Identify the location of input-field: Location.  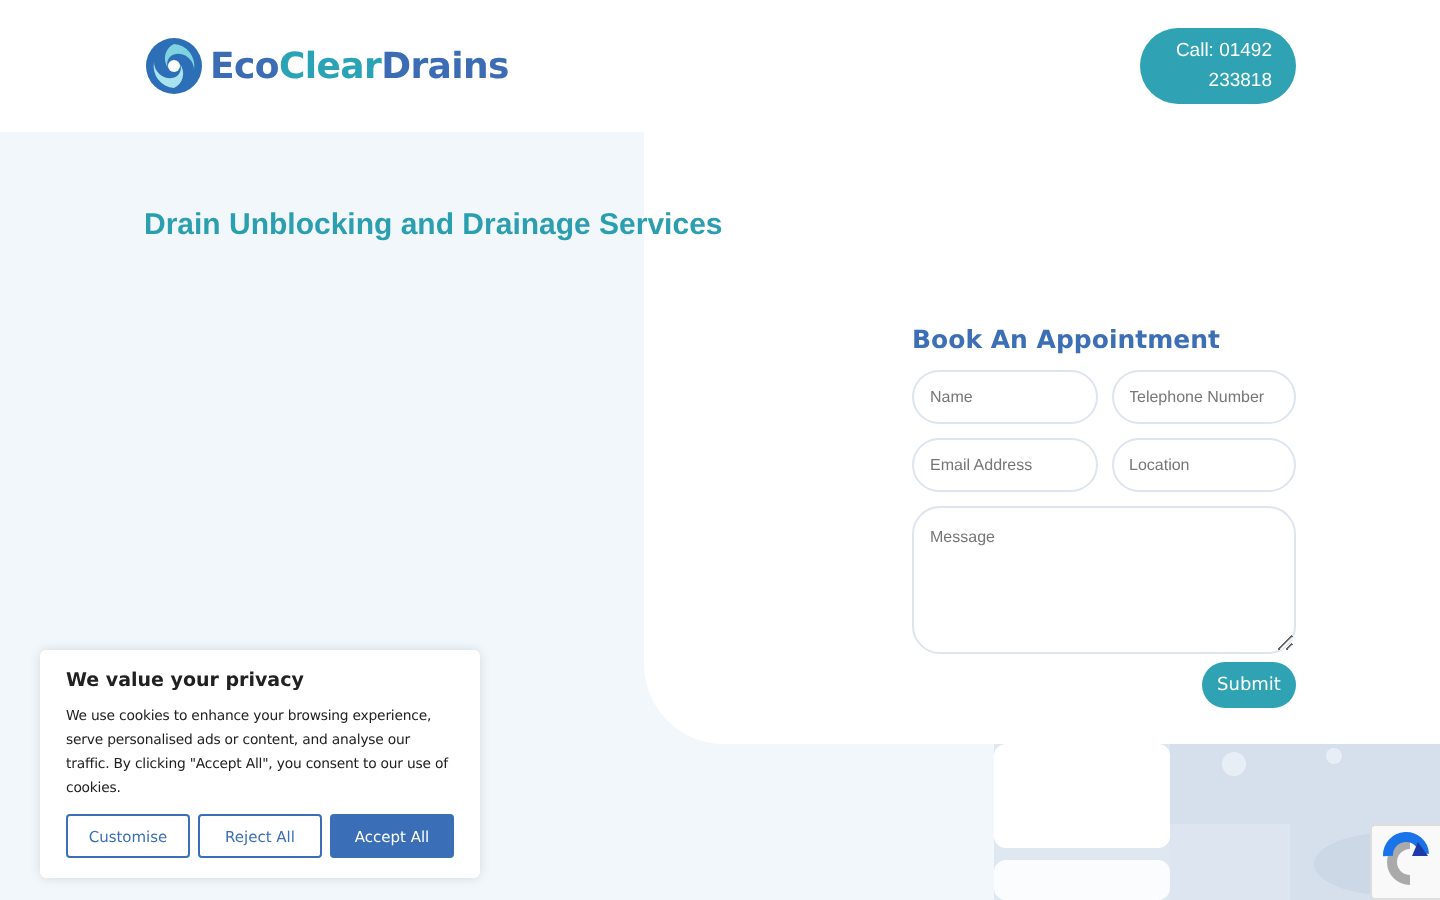
(1203, 465).